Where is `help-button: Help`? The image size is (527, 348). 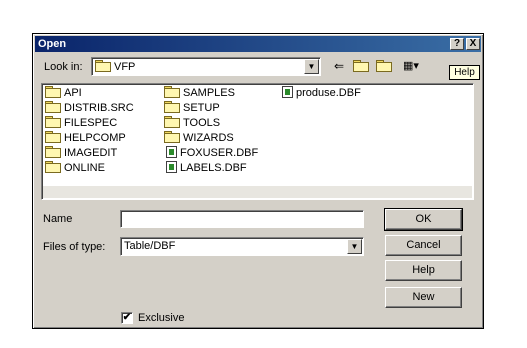
help-button: Help is located at coordinates (423, 270).